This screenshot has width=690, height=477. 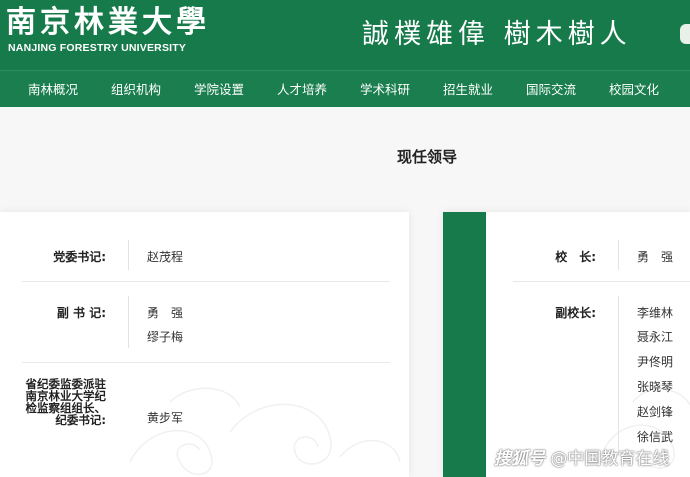 I want to click on page-title: 现任领导, so click(x=426, y=157).